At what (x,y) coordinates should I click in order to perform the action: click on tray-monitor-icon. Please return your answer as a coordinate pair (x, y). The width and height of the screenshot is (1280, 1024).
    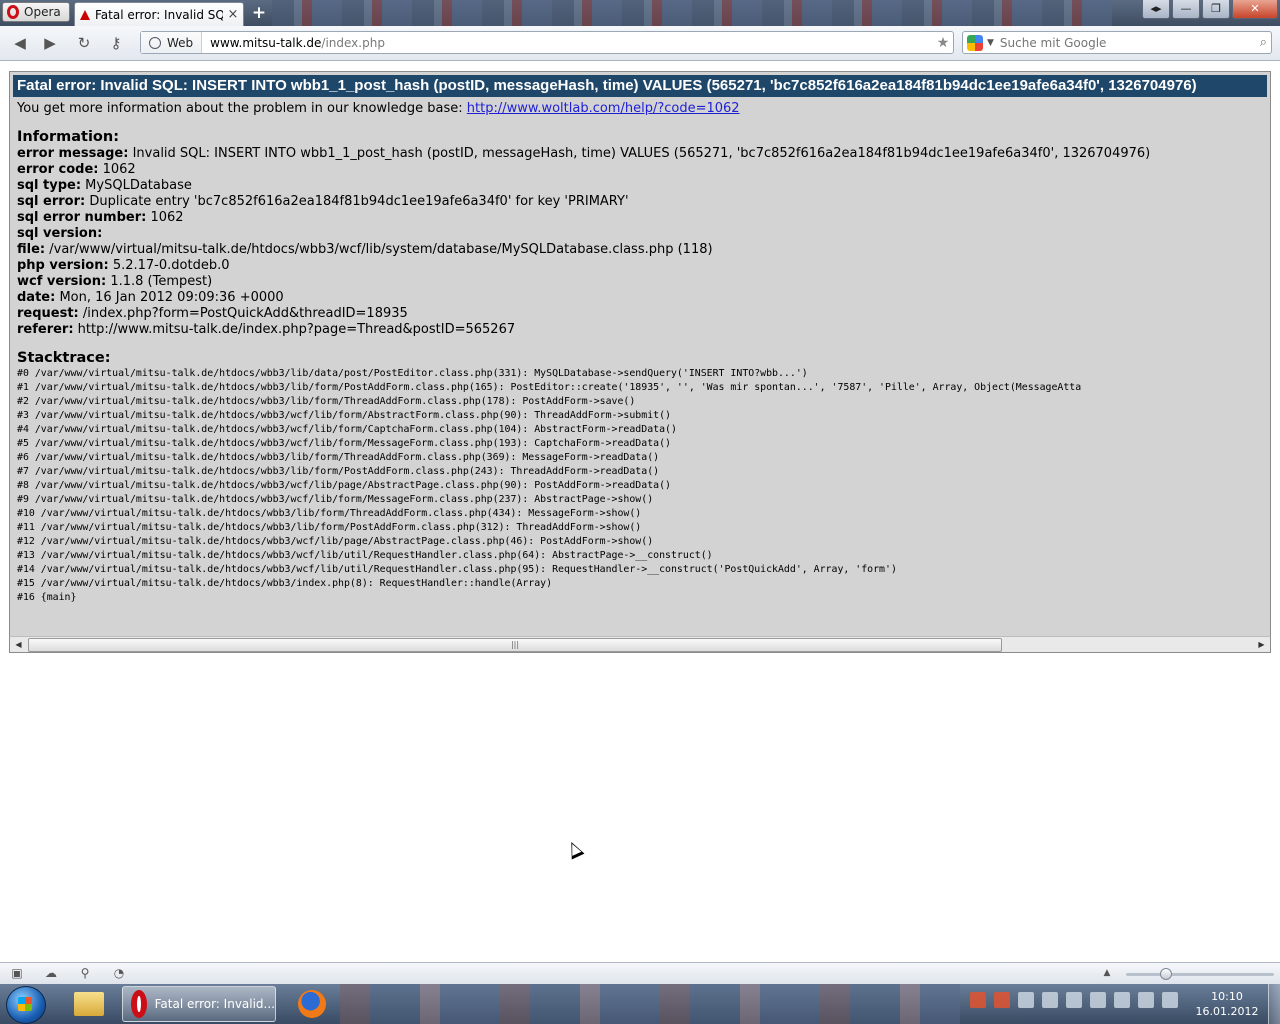
    Looking at the image, I should click on (1098, 1000).